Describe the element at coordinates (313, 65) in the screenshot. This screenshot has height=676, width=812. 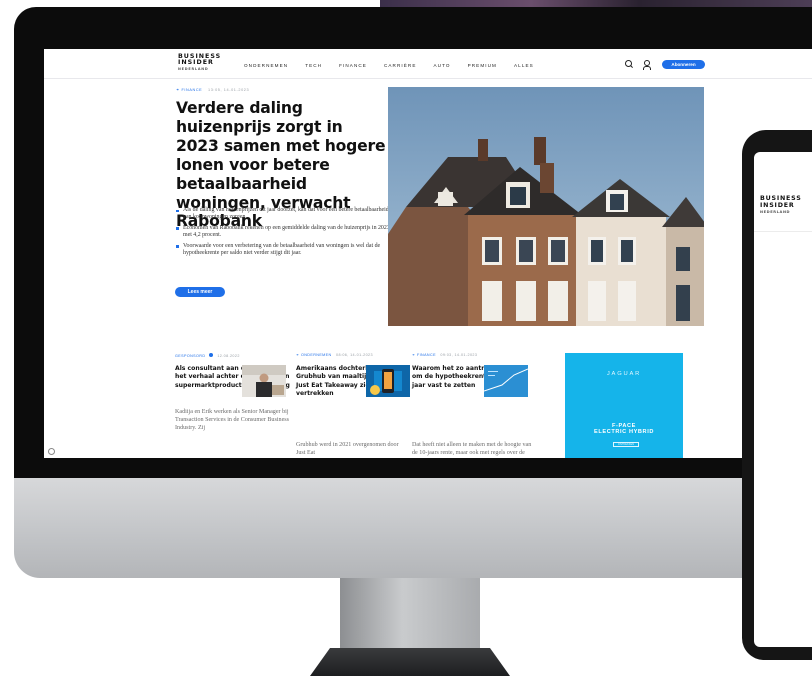
I see `nav-item-tech: TECH` at that location.